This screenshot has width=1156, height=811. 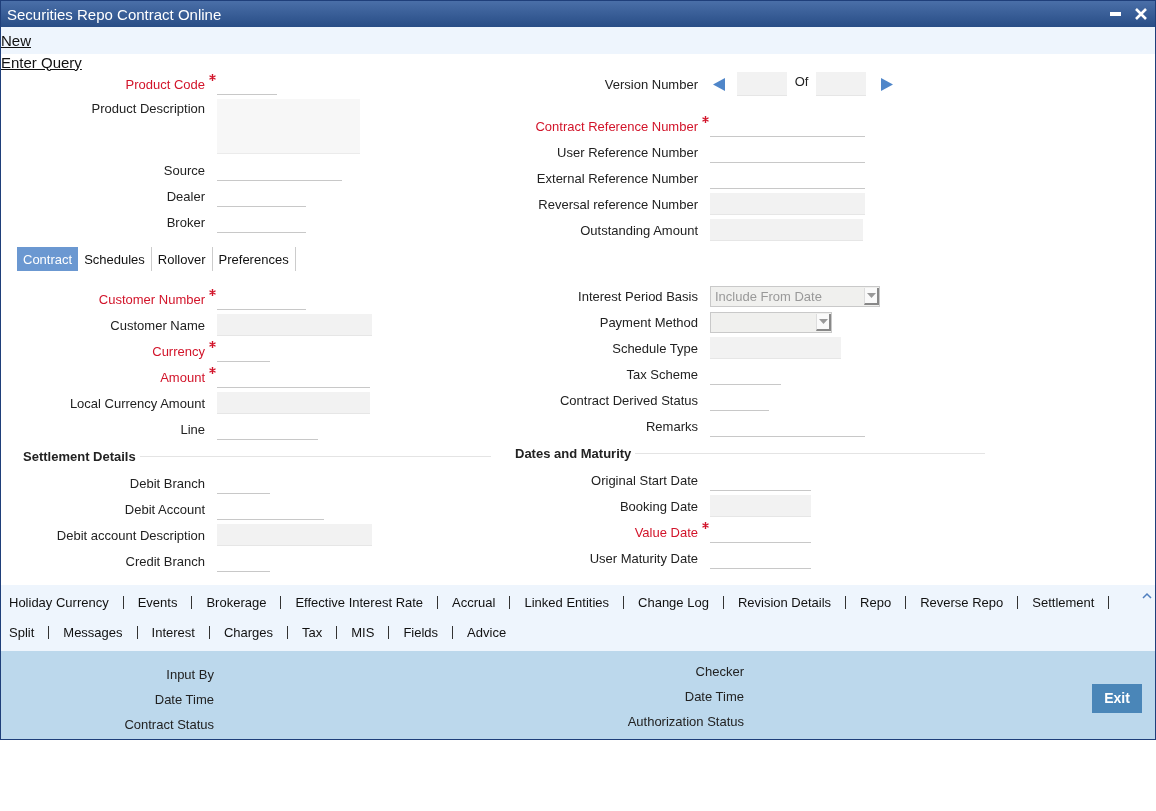 I want to click on section-link: Advice, so click(x=487, y=632).